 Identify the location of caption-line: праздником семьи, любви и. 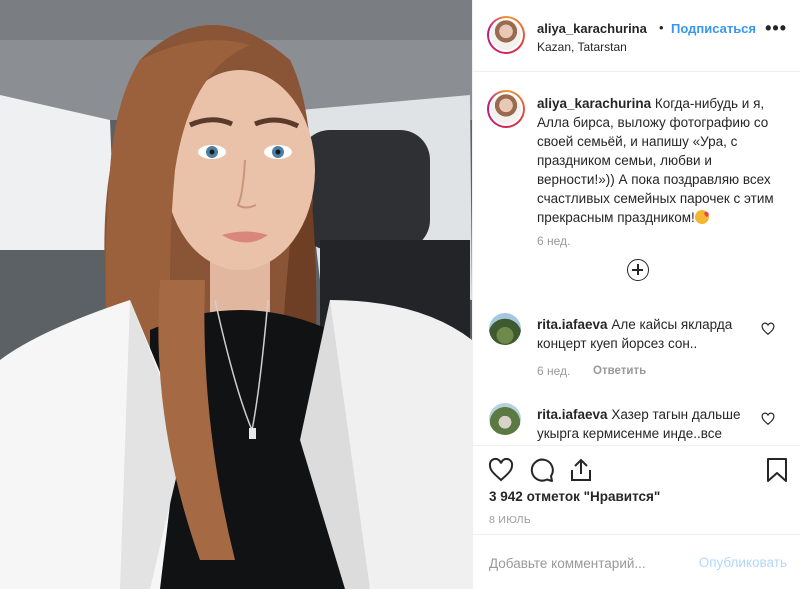
(624, 160).